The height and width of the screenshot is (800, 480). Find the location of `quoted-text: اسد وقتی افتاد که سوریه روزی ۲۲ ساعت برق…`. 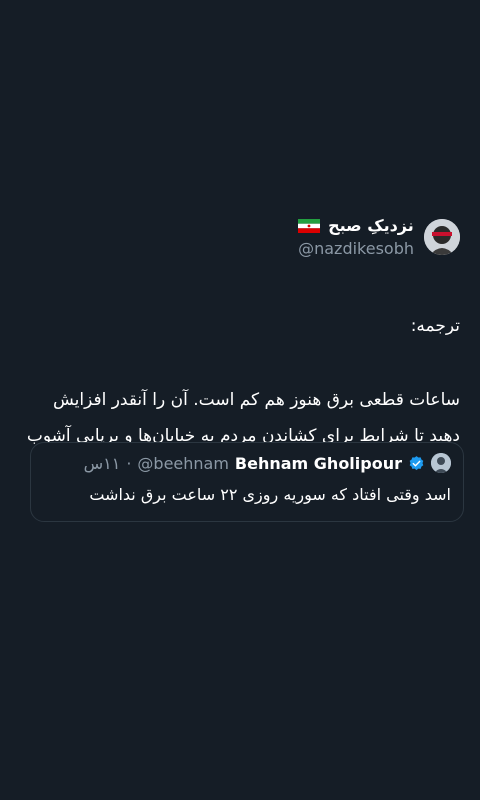

quoted-text: اسد وقتی افتاد که سوریه روزی ۲۲ ساعت برق… is located at coordinates (270, 494).